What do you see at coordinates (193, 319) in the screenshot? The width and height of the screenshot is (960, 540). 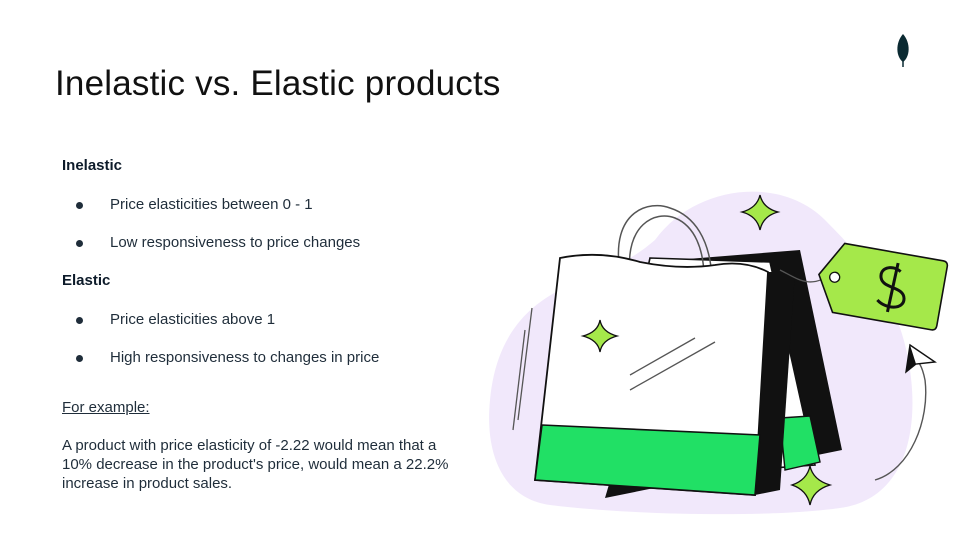 I see `bullet-text: Price elasticities above 1` at bounding box center [193, 319].